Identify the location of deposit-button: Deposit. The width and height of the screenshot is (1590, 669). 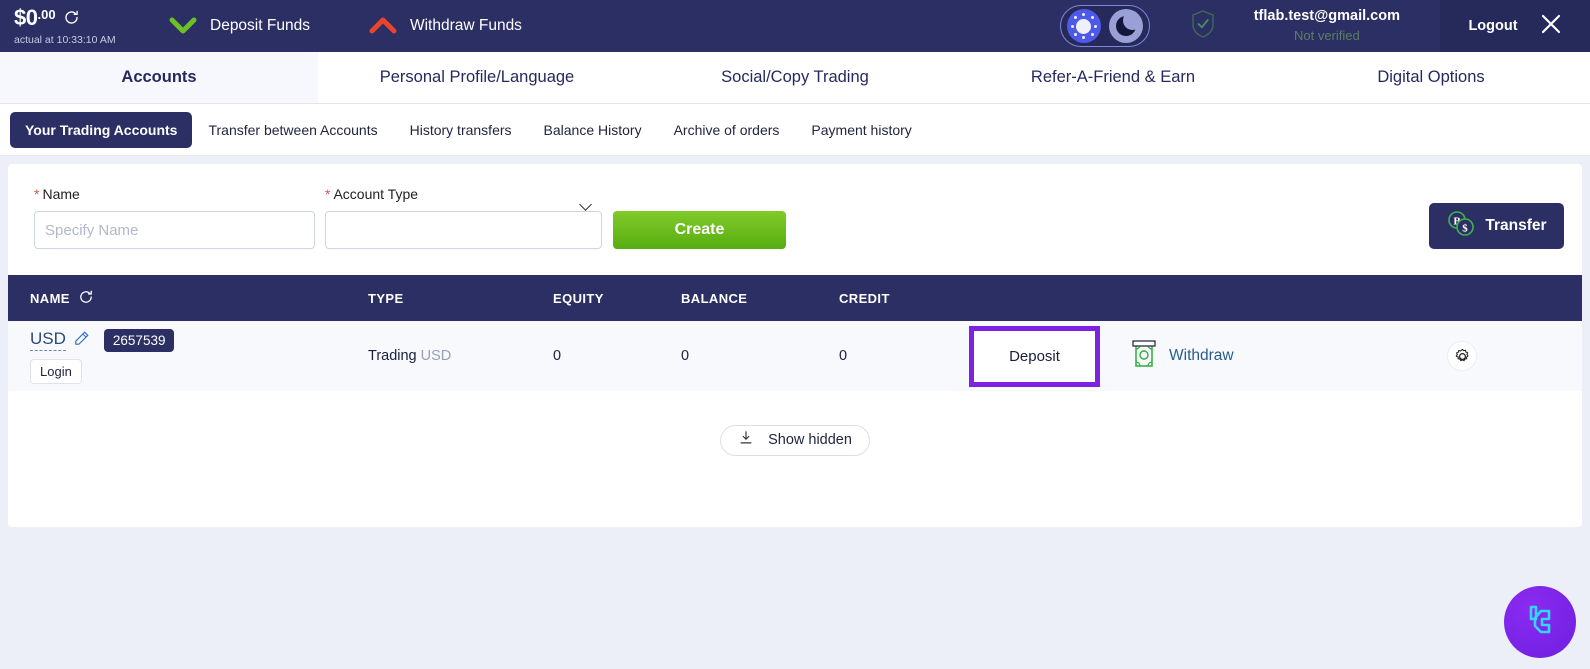
(1034, 356).